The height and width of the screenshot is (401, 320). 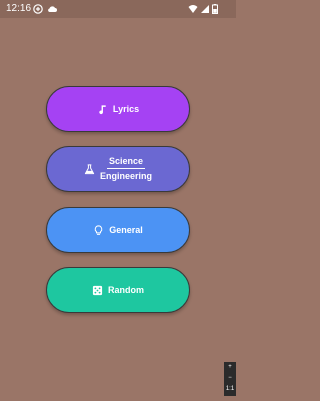 I want to click on lightbulb-icon, so click(x=99, y=229).